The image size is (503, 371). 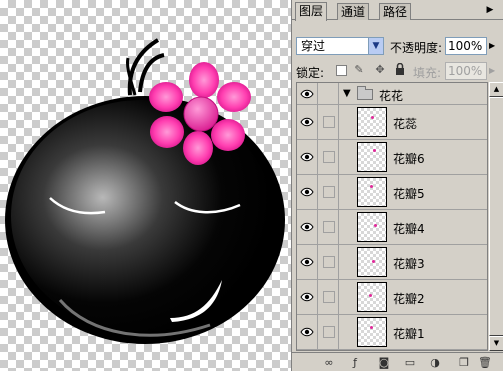 I want to click on layer-list-scrollbar: ▲ ▼, so click(x=496, y=216).